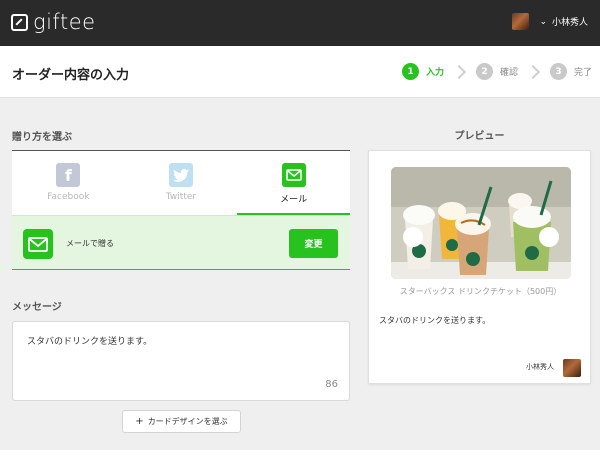 The image size is (600, 450). I want to click on chevron-down-icon: ⌄, so click(543, 21).